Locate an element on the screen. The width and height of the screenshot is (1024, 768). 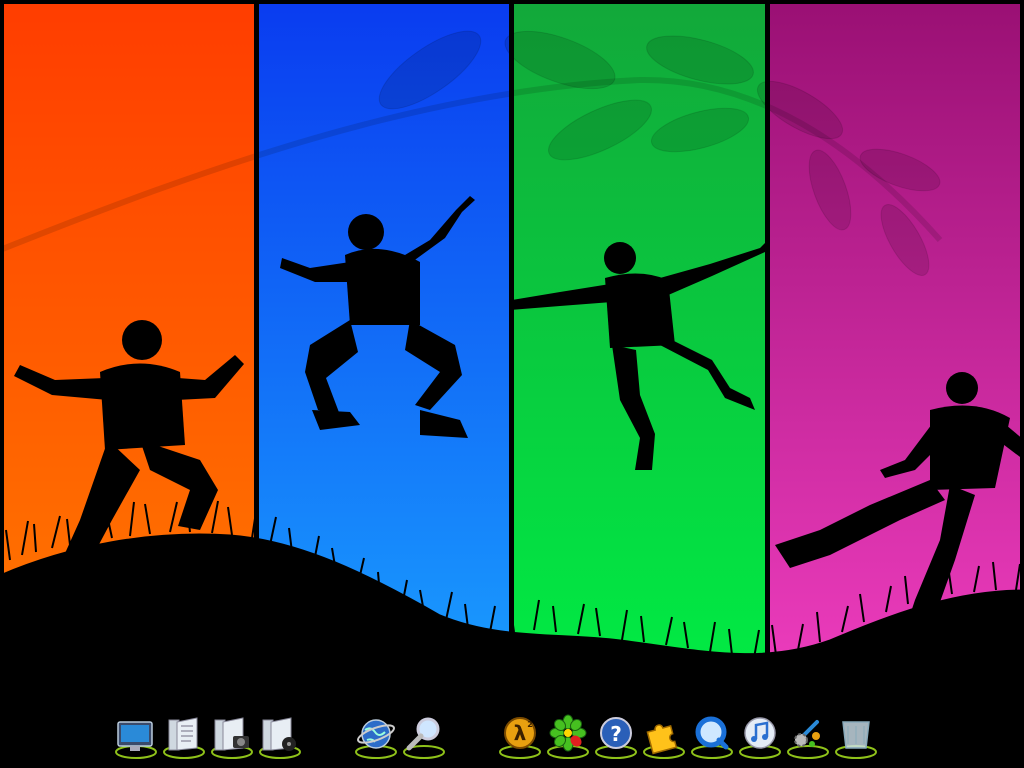
quicktime-icon is located at coordinates (712, 736).